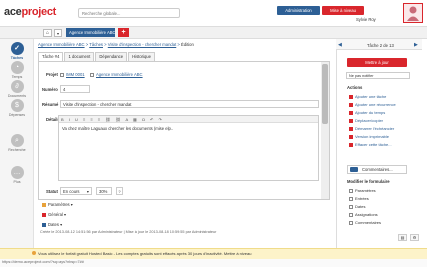 The image size is (427, 267). What do you see at coordinates (90, 32) in the screenshot?
I see `project-tab: Agence Immobilière ABC` at bounding box center [90, 32].